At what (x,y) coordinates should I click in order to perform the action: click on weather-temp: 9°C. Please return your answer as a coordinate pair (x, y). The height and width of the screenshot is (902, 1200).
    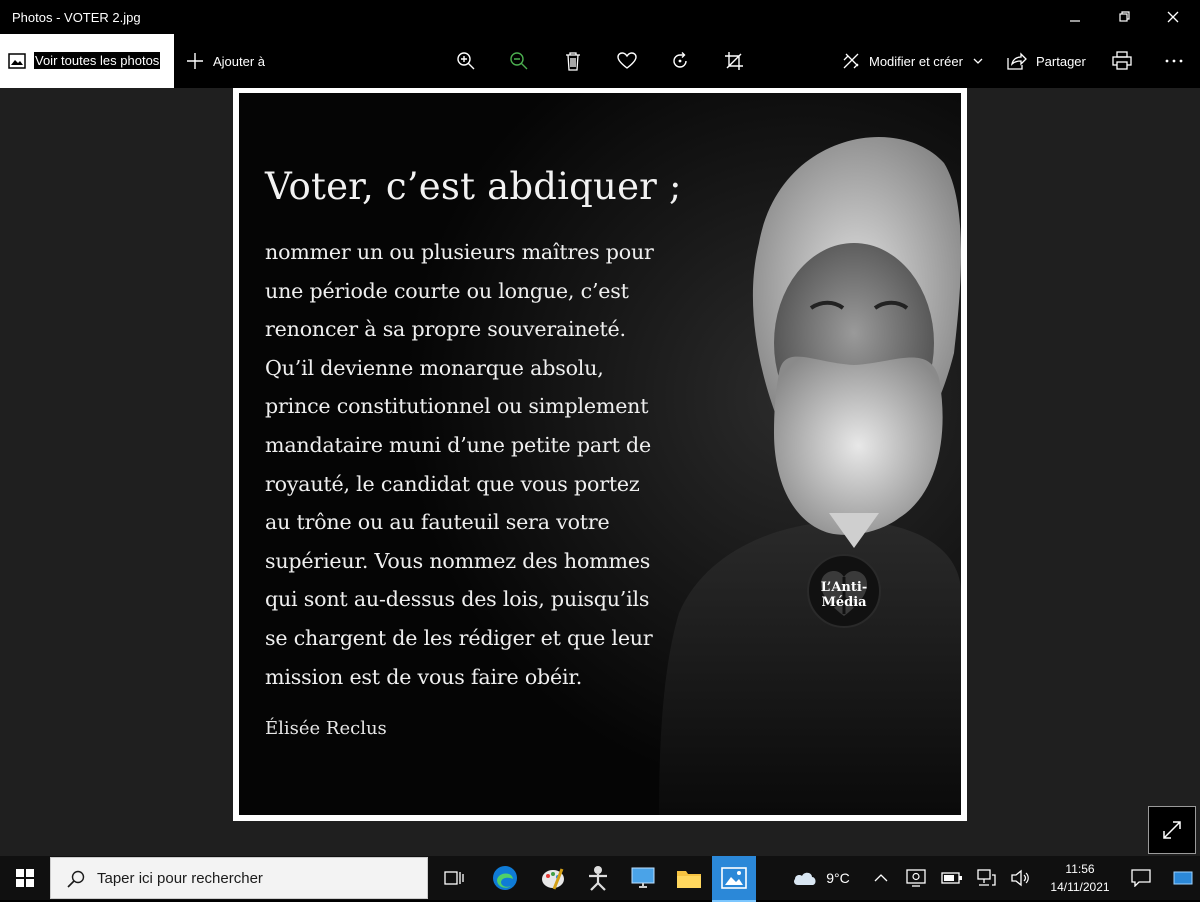
    Looking at the image, I should click on (838, 878).